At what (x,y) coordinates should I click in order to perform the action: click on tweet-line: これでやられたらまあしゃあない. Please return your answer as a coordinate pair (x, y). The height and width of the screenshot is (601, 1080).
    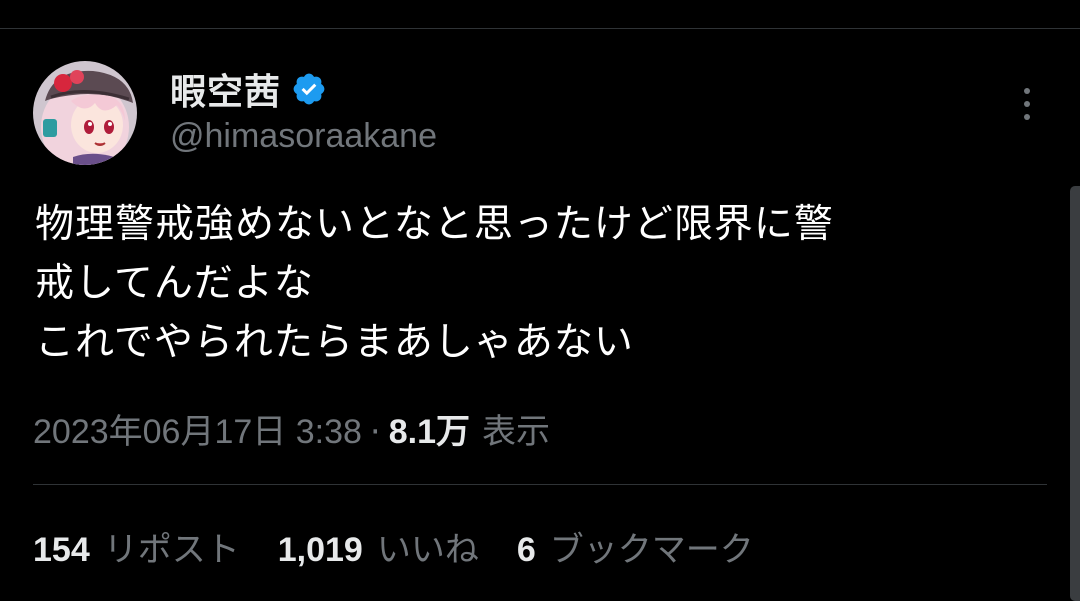
    Looking at the image, I should click on (334, 342).